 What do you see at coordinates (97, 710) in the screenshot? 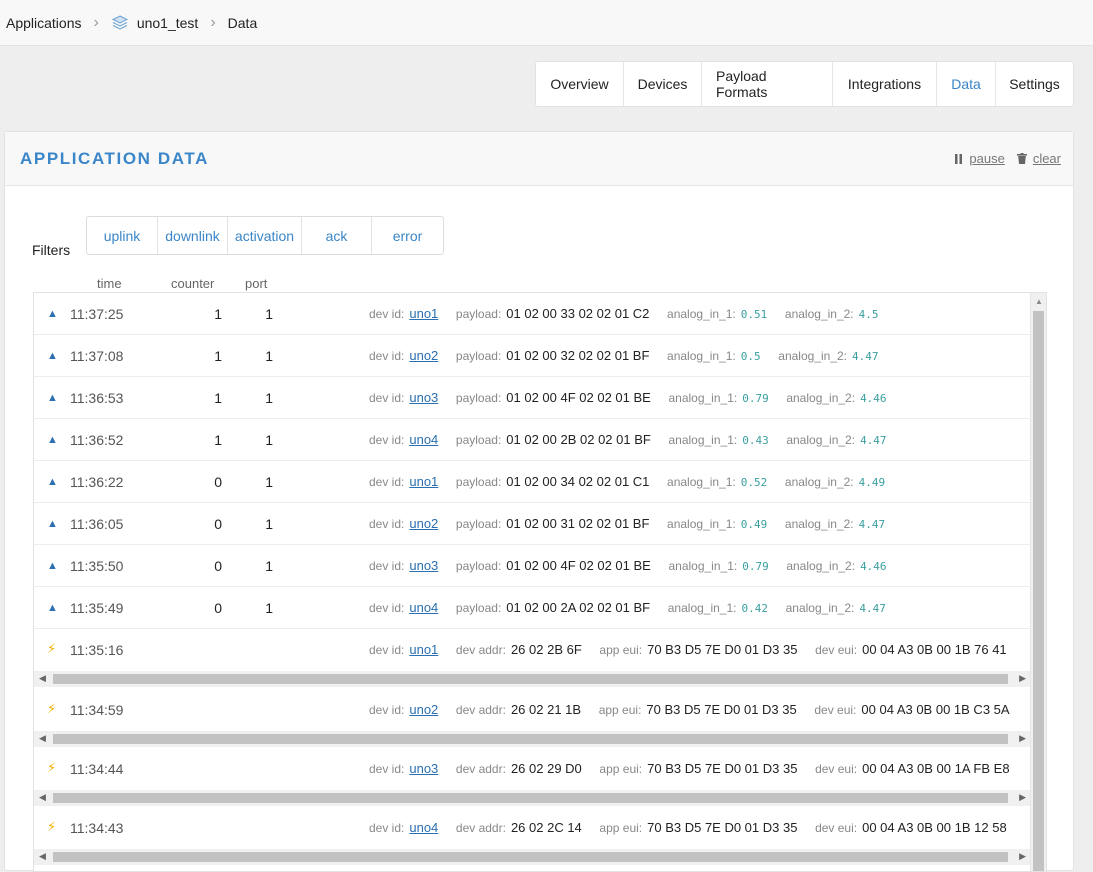
I see `event-time: 11:34:59` at bounding box center [97, 710].